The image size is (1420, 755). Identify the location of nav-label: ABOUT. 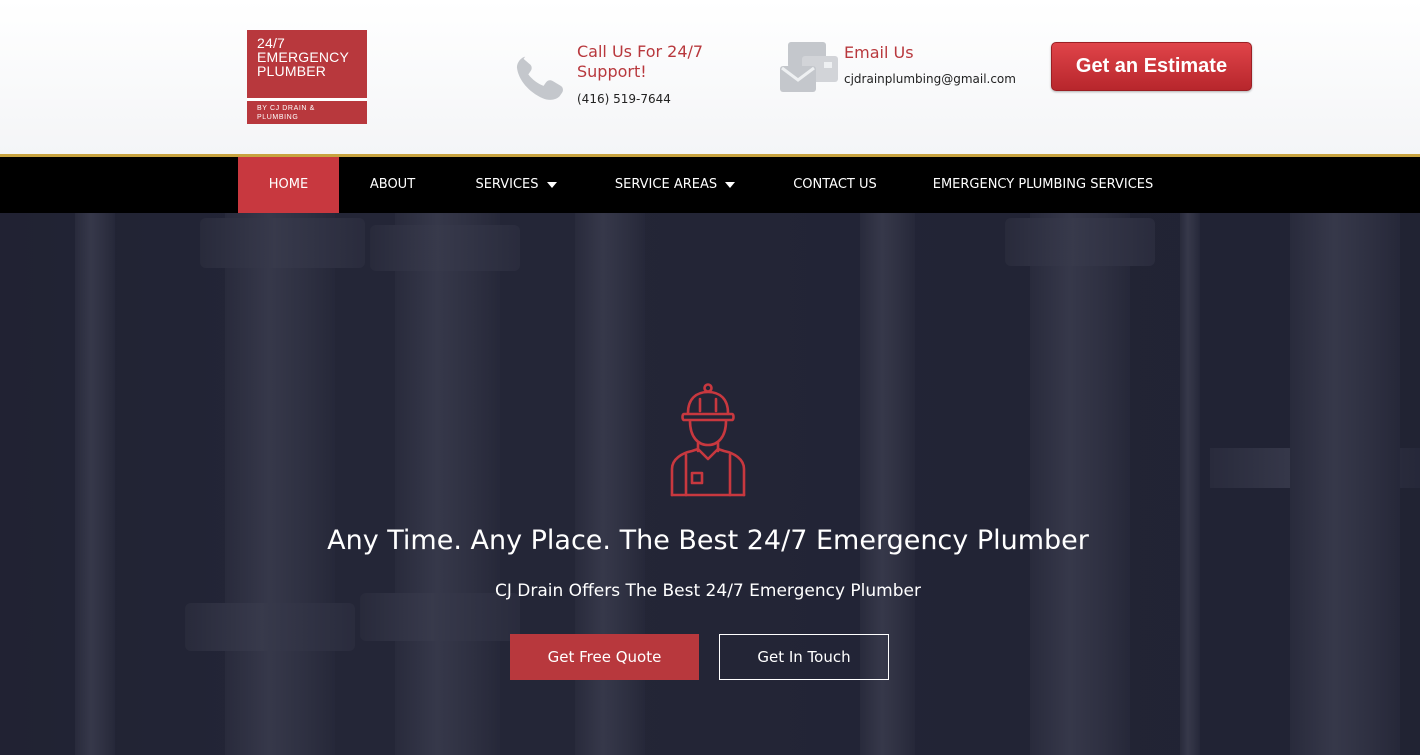
(392, 184).